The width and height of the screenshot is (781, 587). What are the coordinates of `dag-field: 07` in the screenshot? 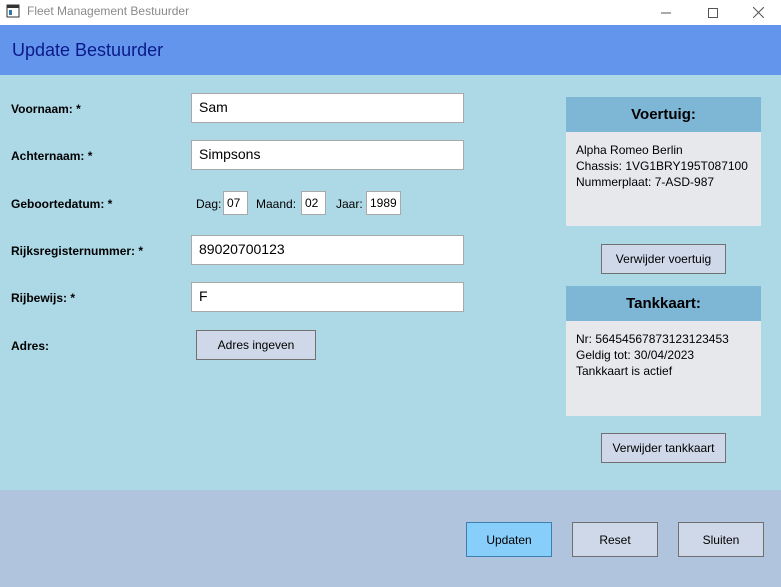 It's located at (235, 203).